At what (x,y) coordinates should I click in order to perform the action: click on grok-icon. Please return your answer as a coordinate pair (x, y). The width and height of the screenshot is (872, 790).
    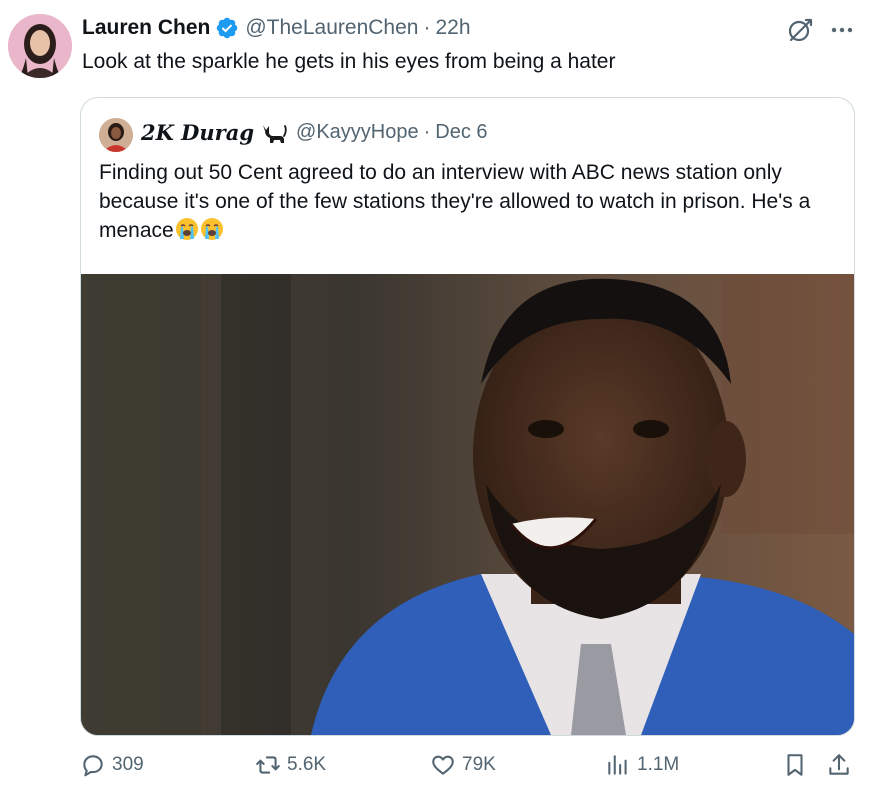
    Looking at the image, I should click on (800, 30).